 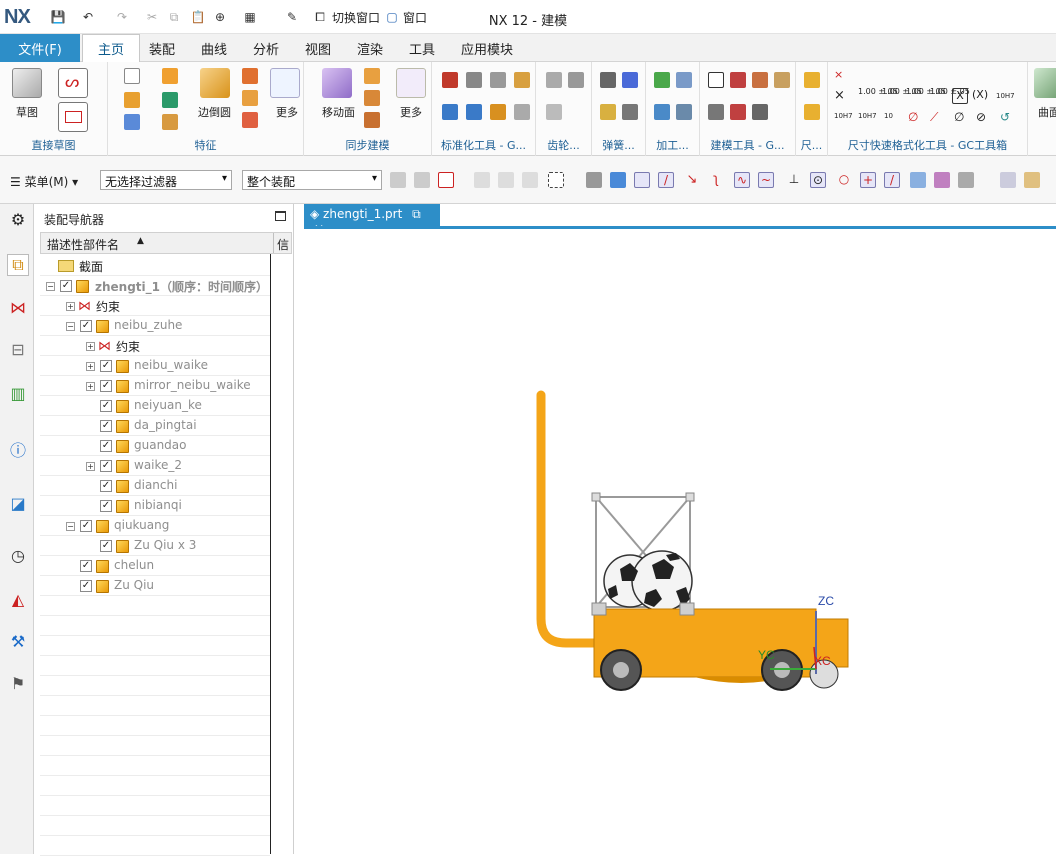 I want to click on gear-1-icon, so click(x=554, y=80).